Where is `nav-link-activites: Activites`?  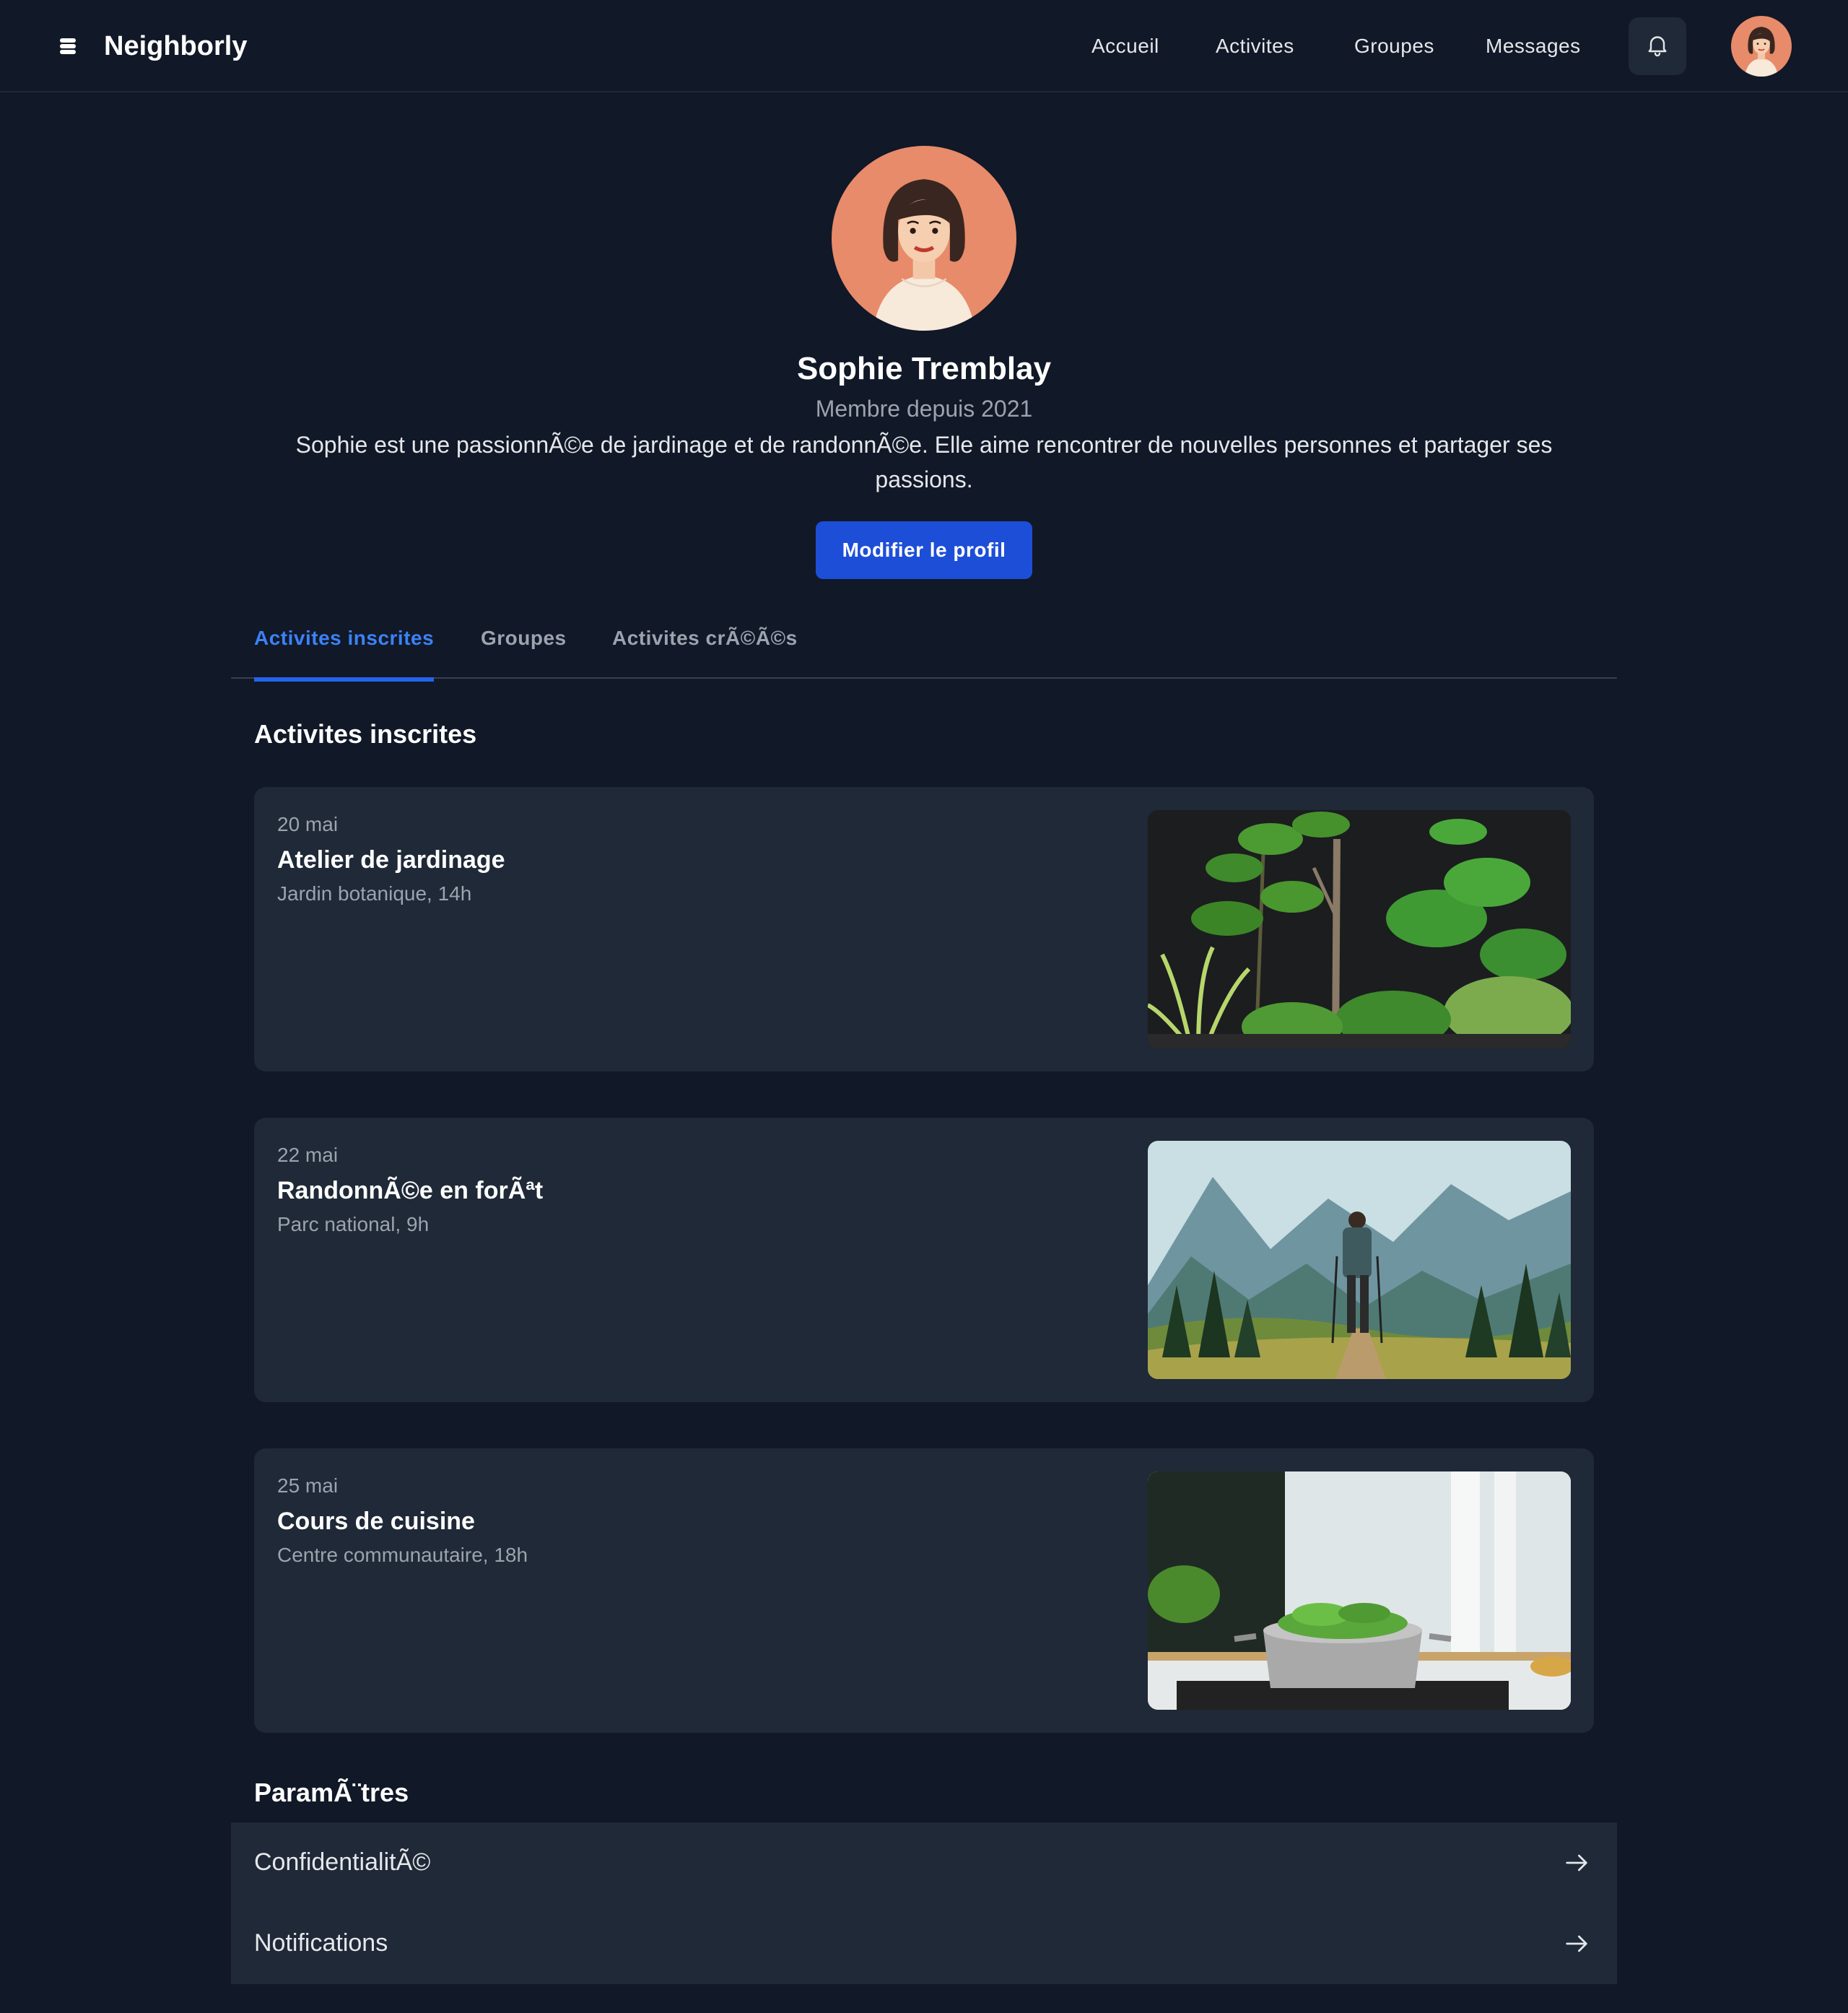 nav-link-activites: Activites is located at coordinates (1255, 46).